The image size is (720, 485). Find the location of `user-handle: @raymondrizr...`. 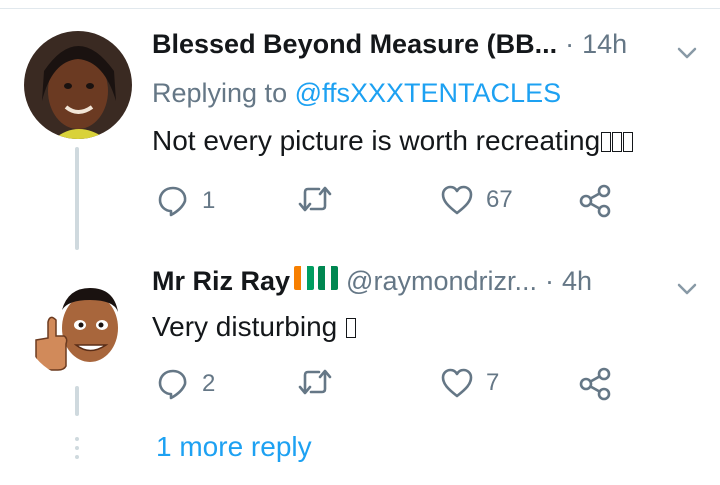

user-handle: @raymondrizr... is located at coordinates (441, 281).